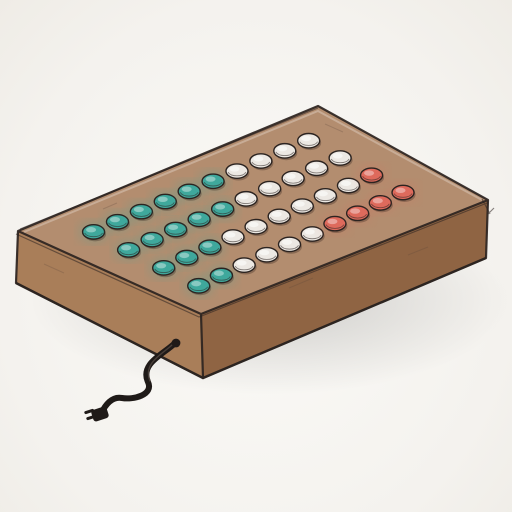  What do you see at coordinates (176, 343) in the screenshot?
I see `cable-grommet` at bounding box center [176, 343].